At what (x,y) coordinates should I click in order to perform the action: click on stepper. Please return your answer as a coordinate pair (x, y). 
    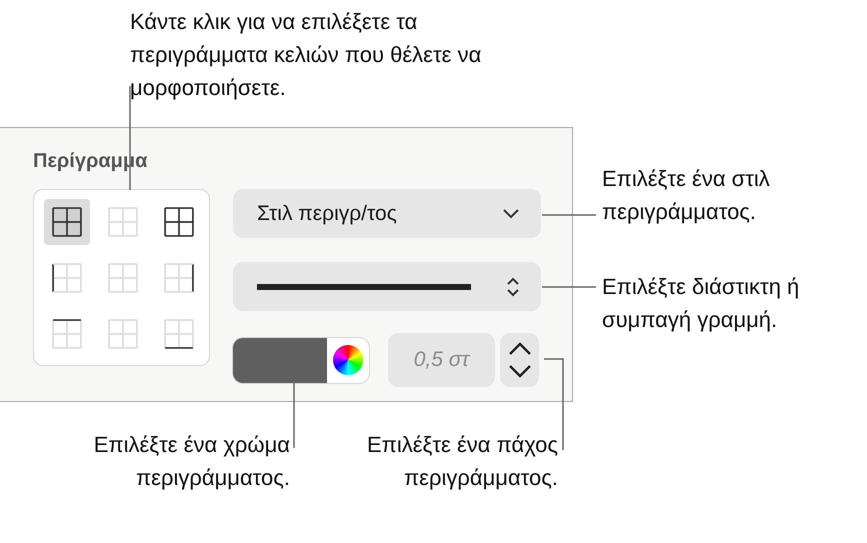
    Looking at the image, I should click on (519, 360).